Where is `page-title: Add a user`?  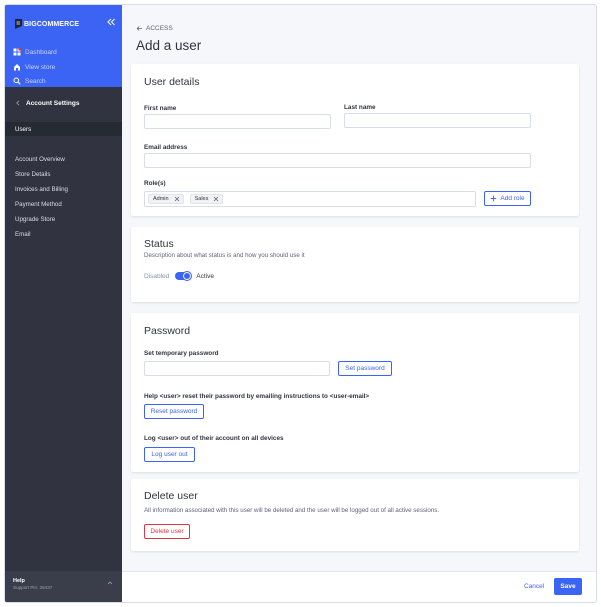
page-title: Add a user is located at coordinates (169, 45).